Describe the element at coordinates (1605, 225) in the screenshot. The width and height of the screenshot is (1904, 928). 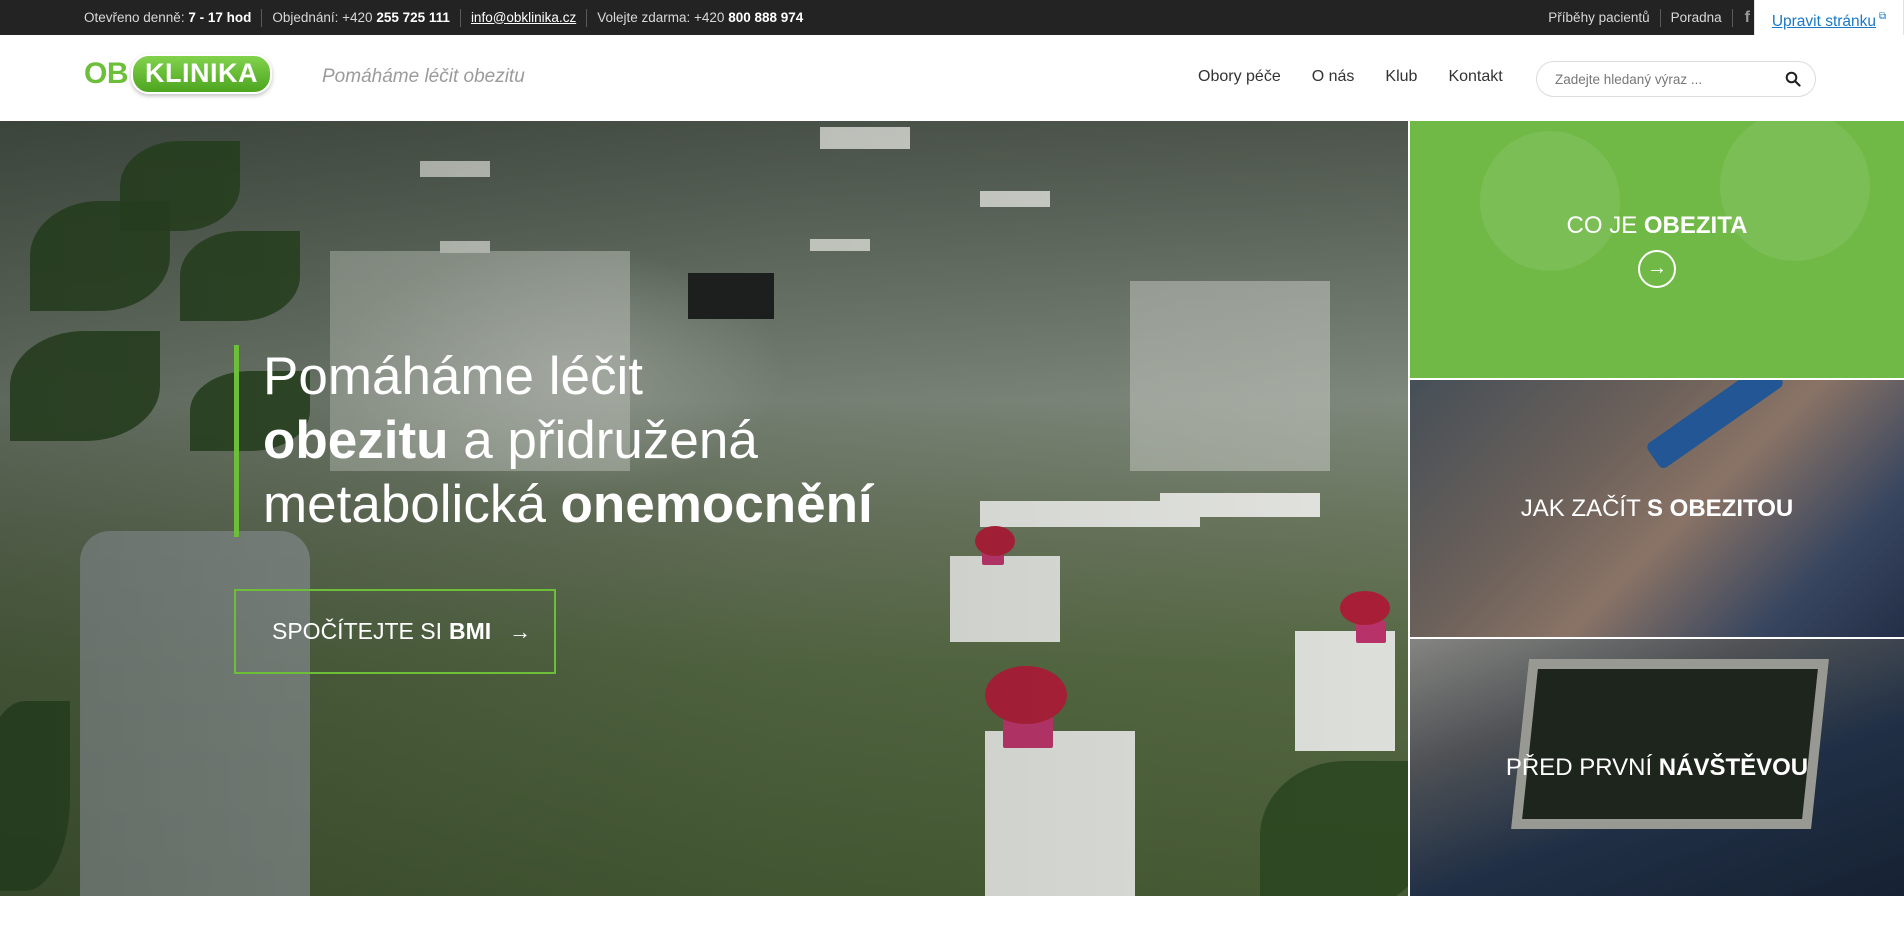
I see `tile-1-text: CO JE` at that location.